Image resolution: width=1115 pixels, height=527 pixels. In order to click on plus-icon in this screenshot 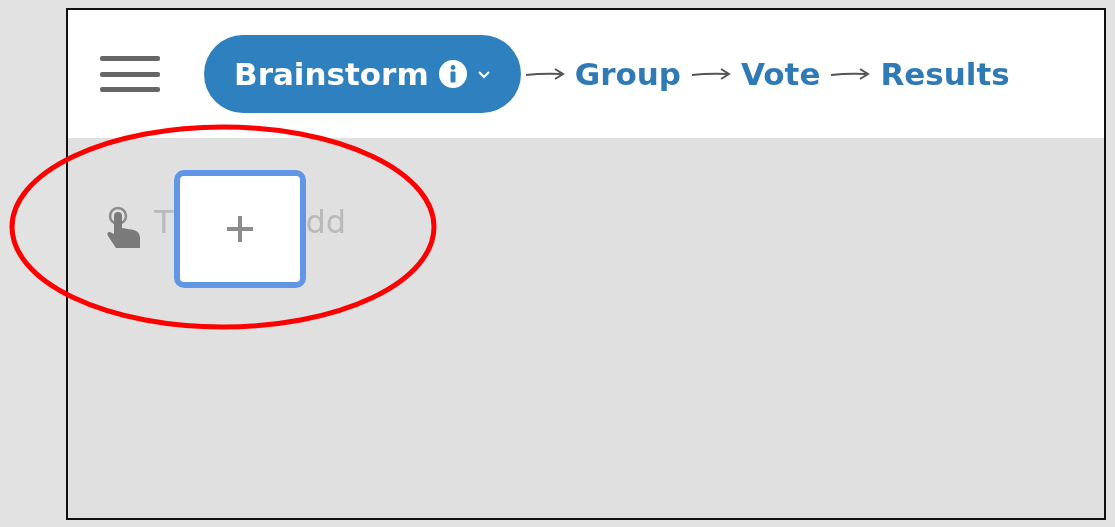, I will do `click(239, 229)`.